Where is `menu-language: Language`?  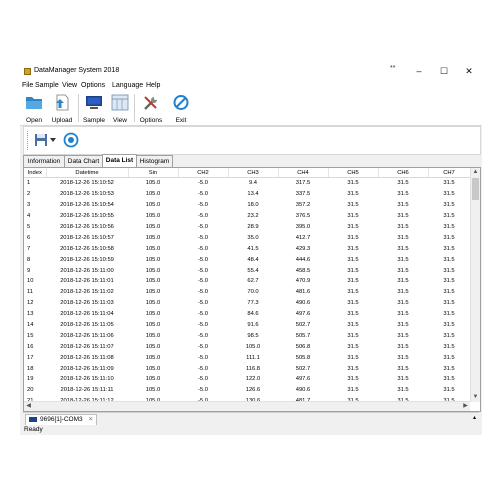 menu-language: Language is located at coordinates (127, 85).